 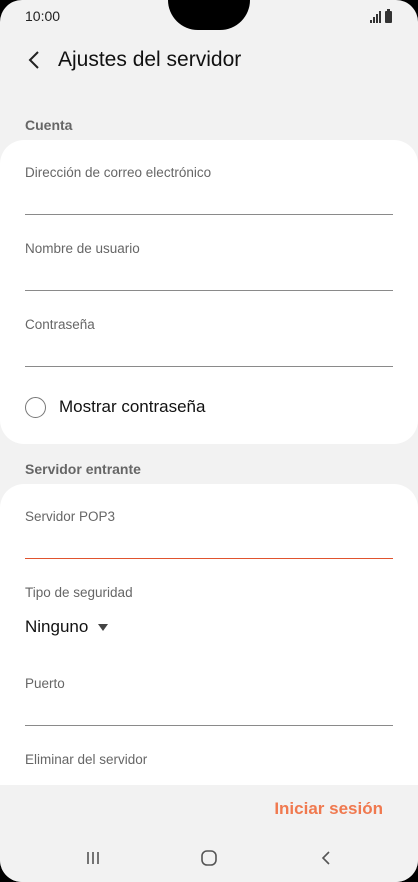 I want to click on password-label: Contraseña, so click(x=60, y=324).